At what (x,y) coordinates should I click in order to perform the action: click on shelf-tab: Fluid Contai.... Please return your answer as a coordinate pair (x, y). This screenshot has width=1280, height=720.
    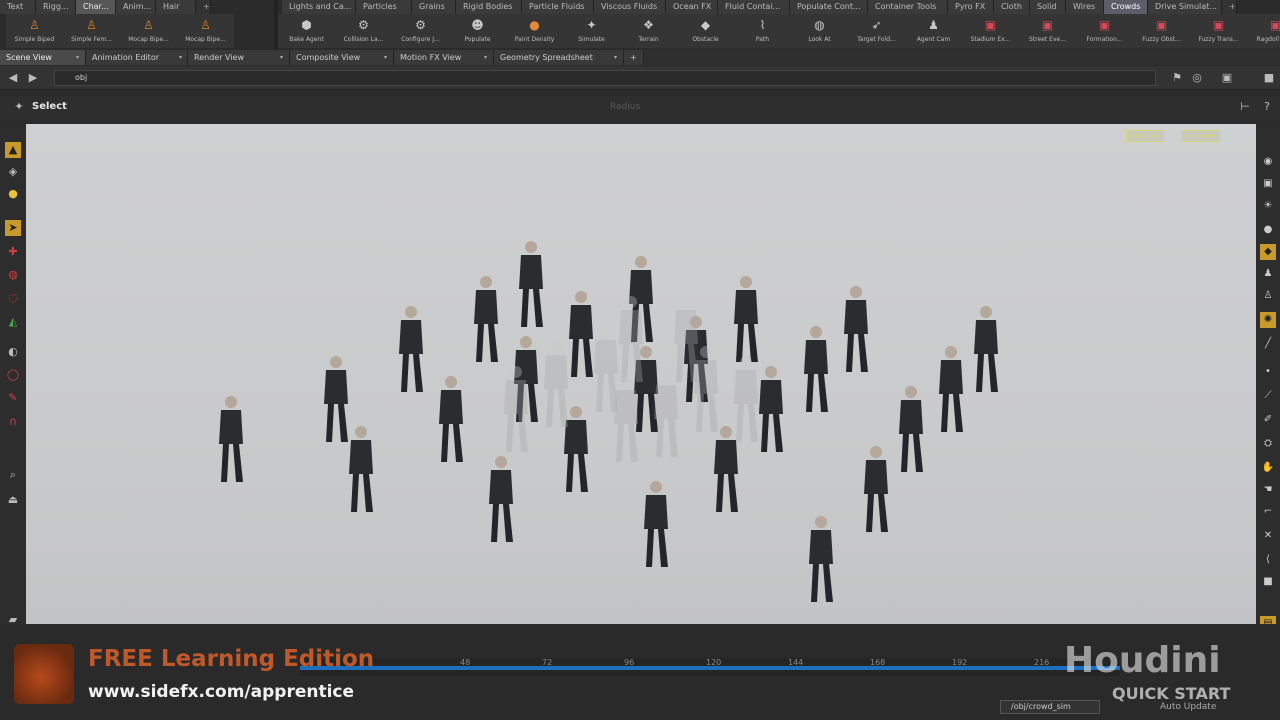
    Looking at the image, I should click on (754, 7).